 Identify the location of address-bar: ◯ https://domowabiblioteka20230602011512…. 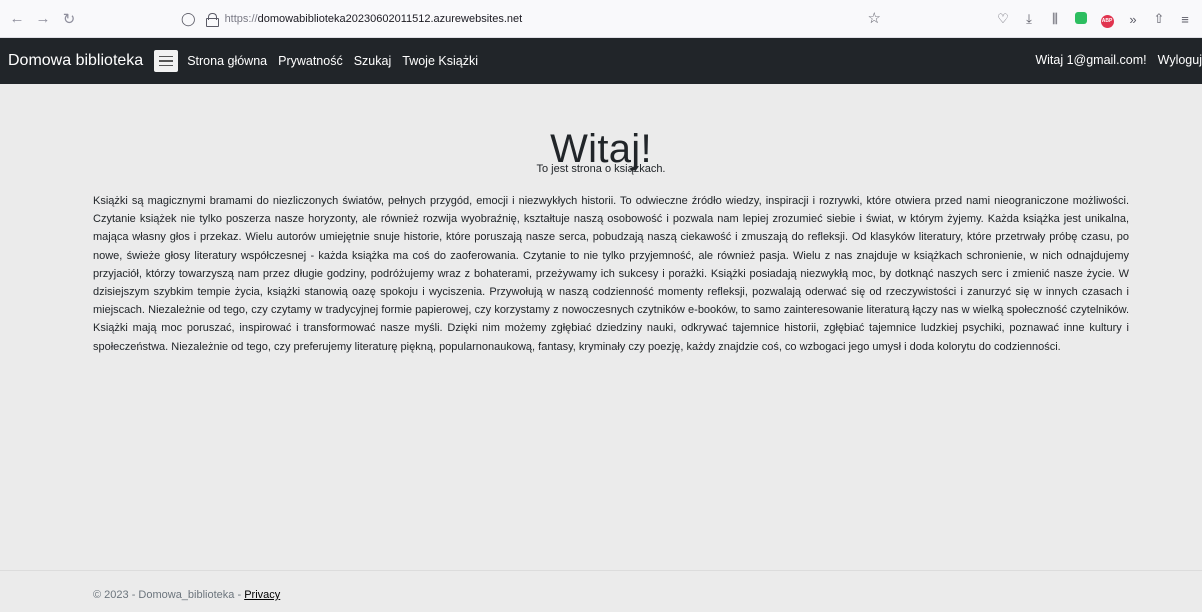
(535, 19).